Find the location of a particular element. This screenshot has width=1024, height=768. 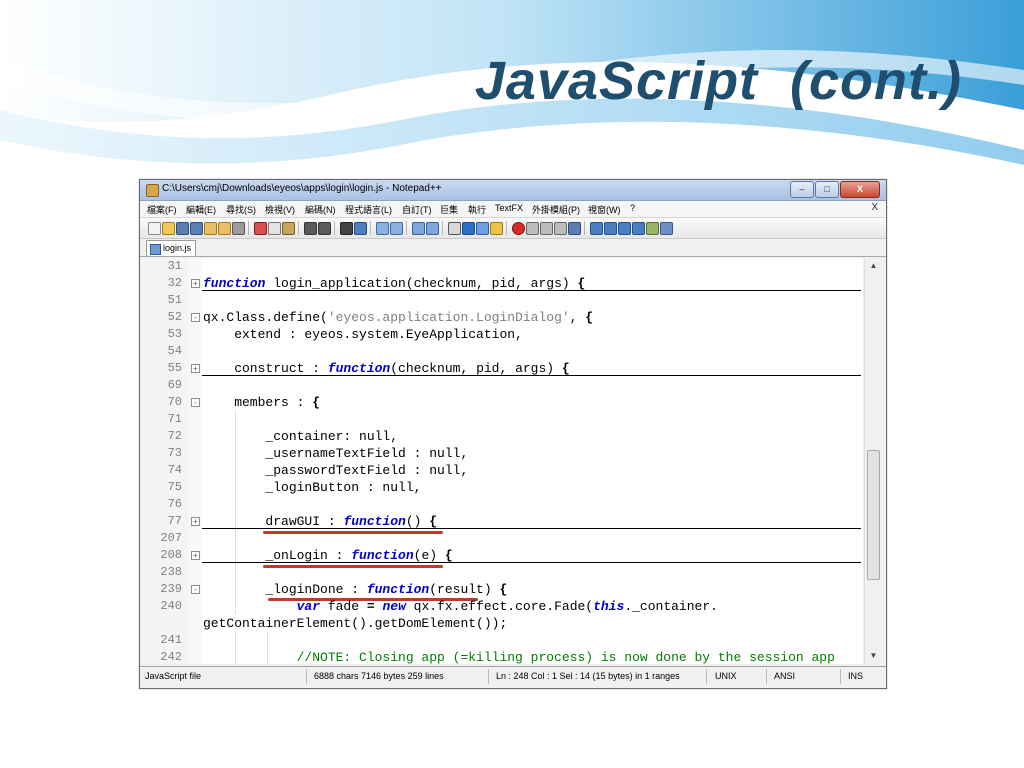

menu-edit: 編輯(E) is located at coordinates (201, 209).